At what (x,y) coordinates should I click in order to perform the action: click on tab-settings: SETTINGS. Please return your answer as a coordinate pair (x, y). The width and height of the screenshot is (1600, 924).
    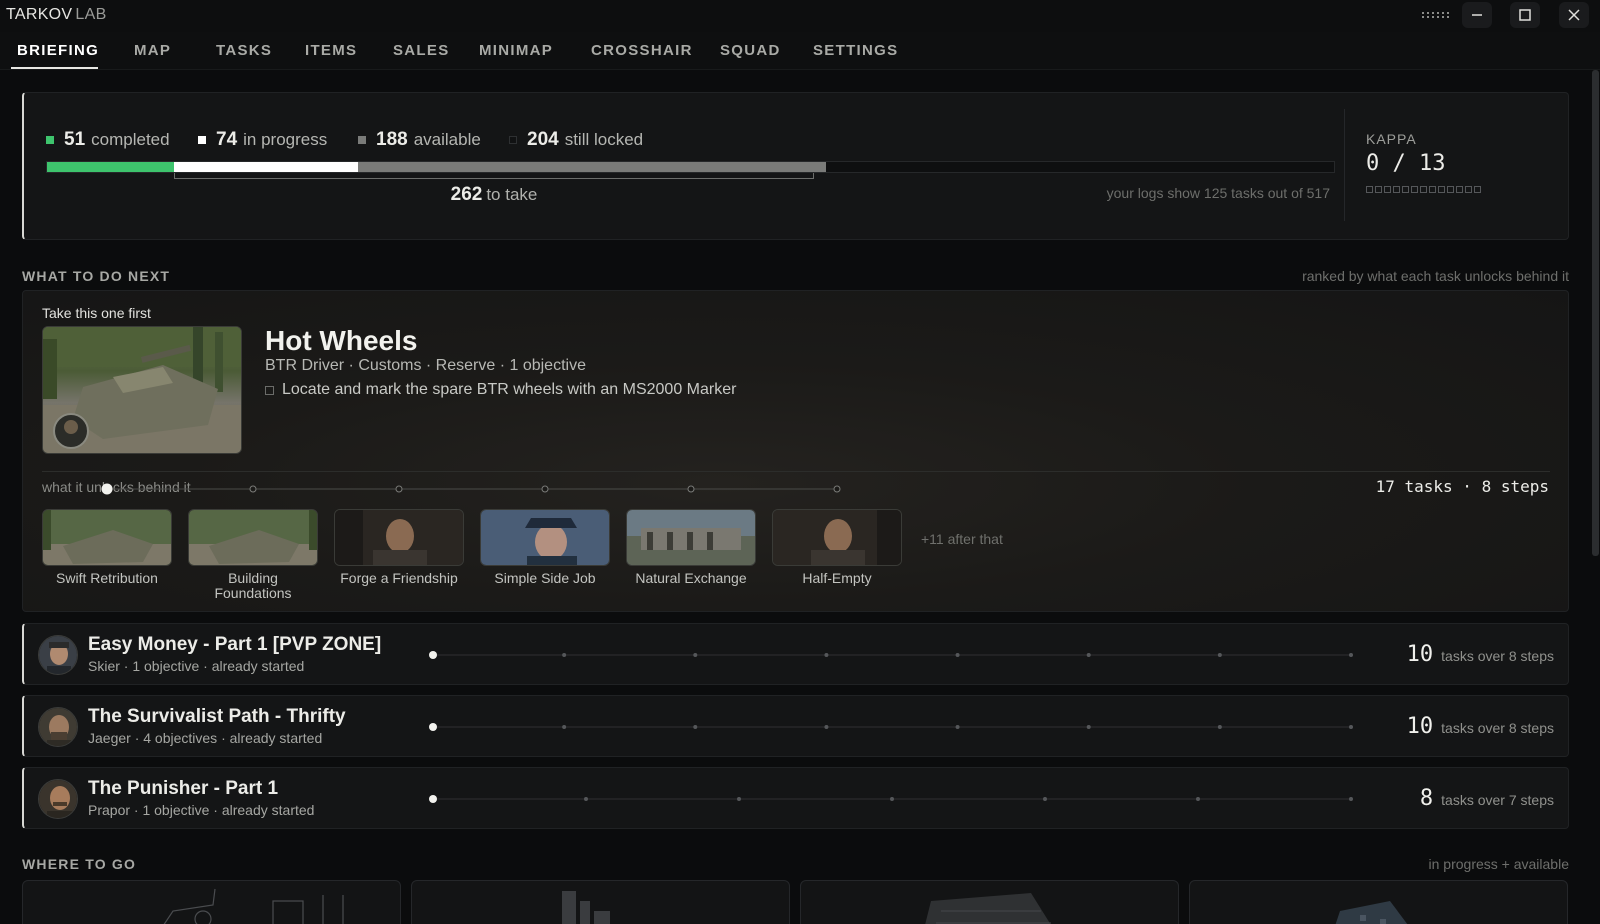
    Looking at the image, I should click on (855, 50).